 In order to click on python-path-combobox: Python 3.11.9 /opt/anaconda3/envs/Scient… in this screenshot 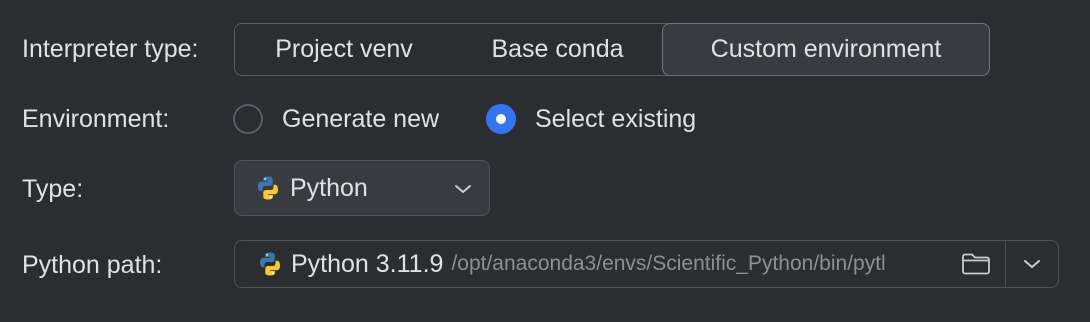, I will do `click(646, 264)`.